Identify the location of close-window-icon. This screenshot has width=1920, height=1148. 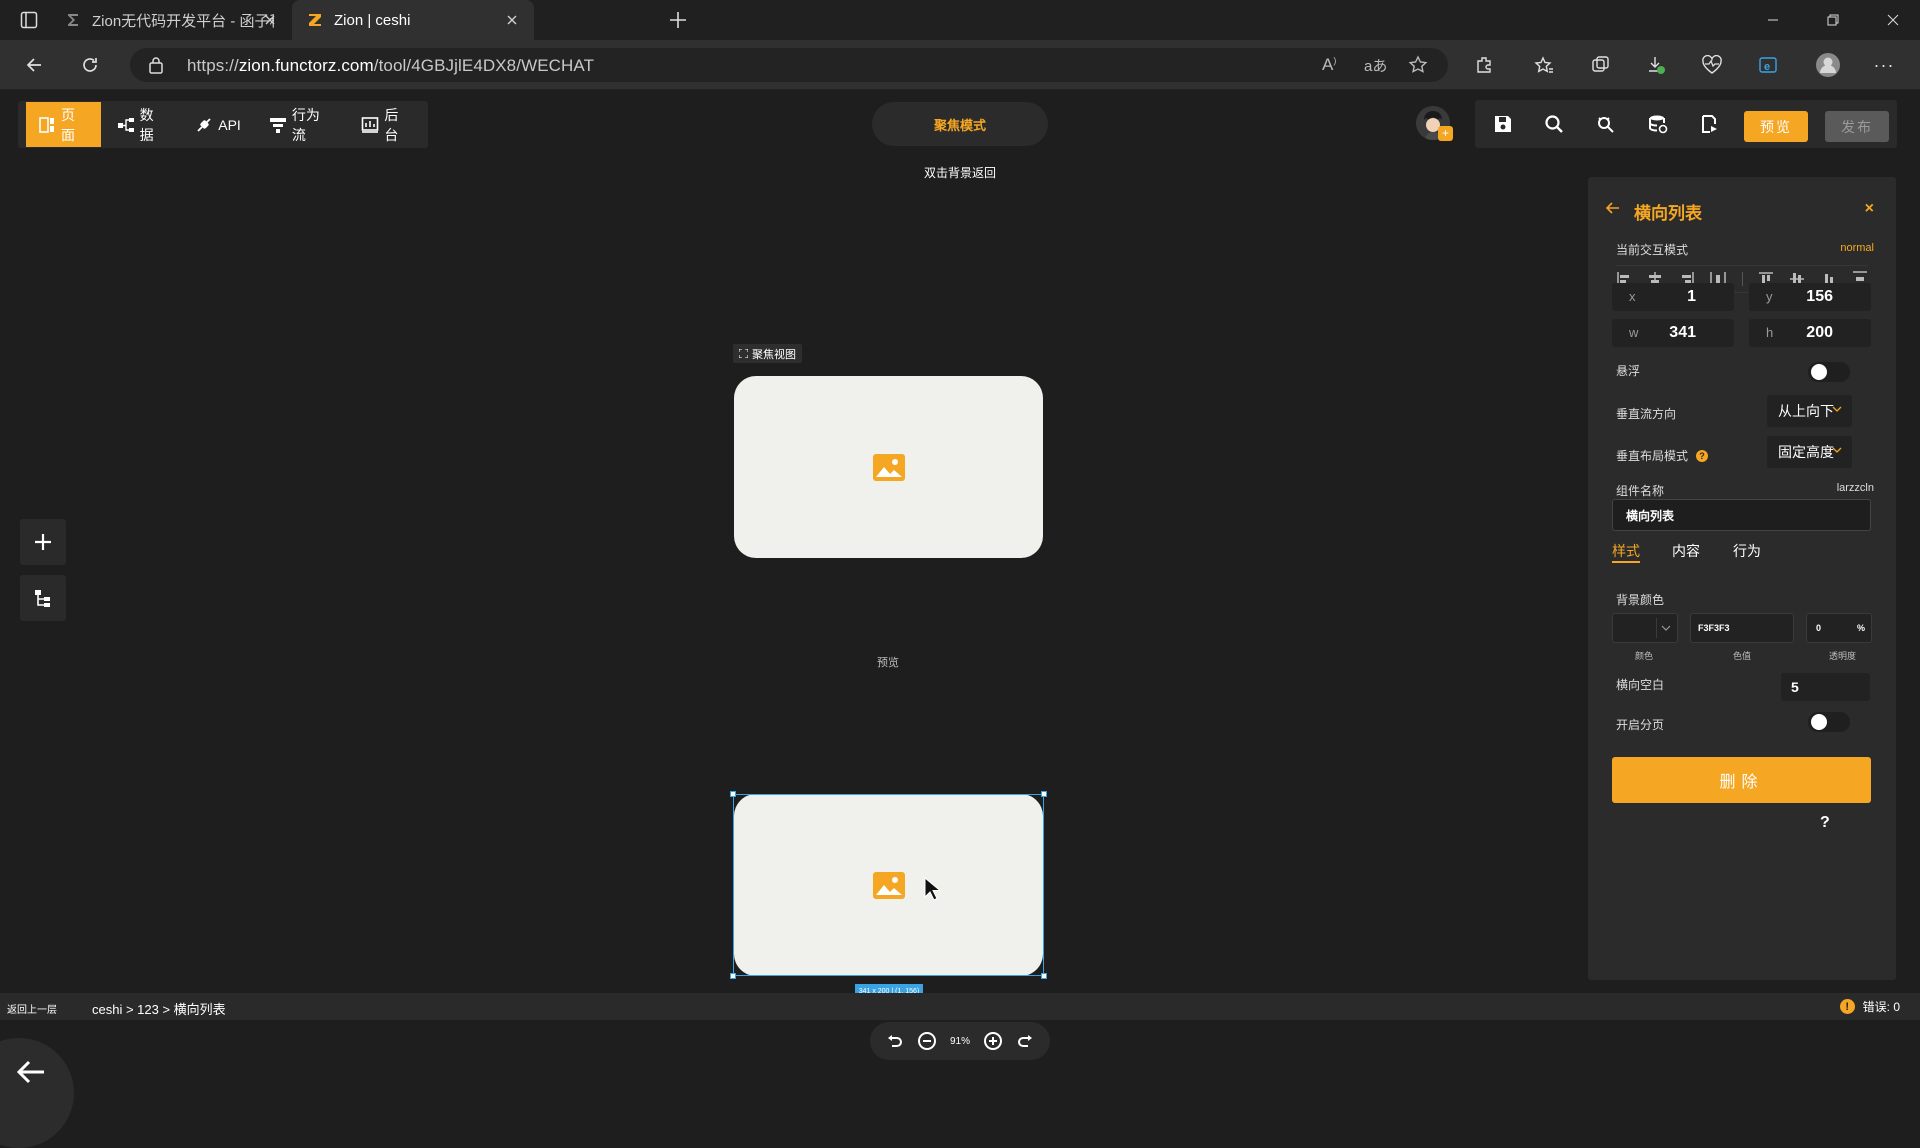
(1893, 20).